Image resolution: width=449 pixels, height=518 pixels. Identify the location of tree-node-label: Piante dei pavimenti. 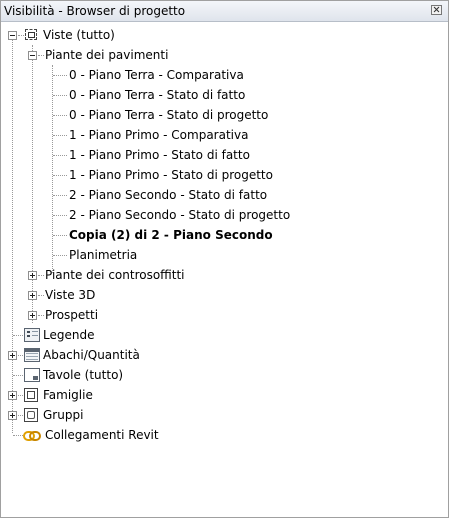
(107, 55).